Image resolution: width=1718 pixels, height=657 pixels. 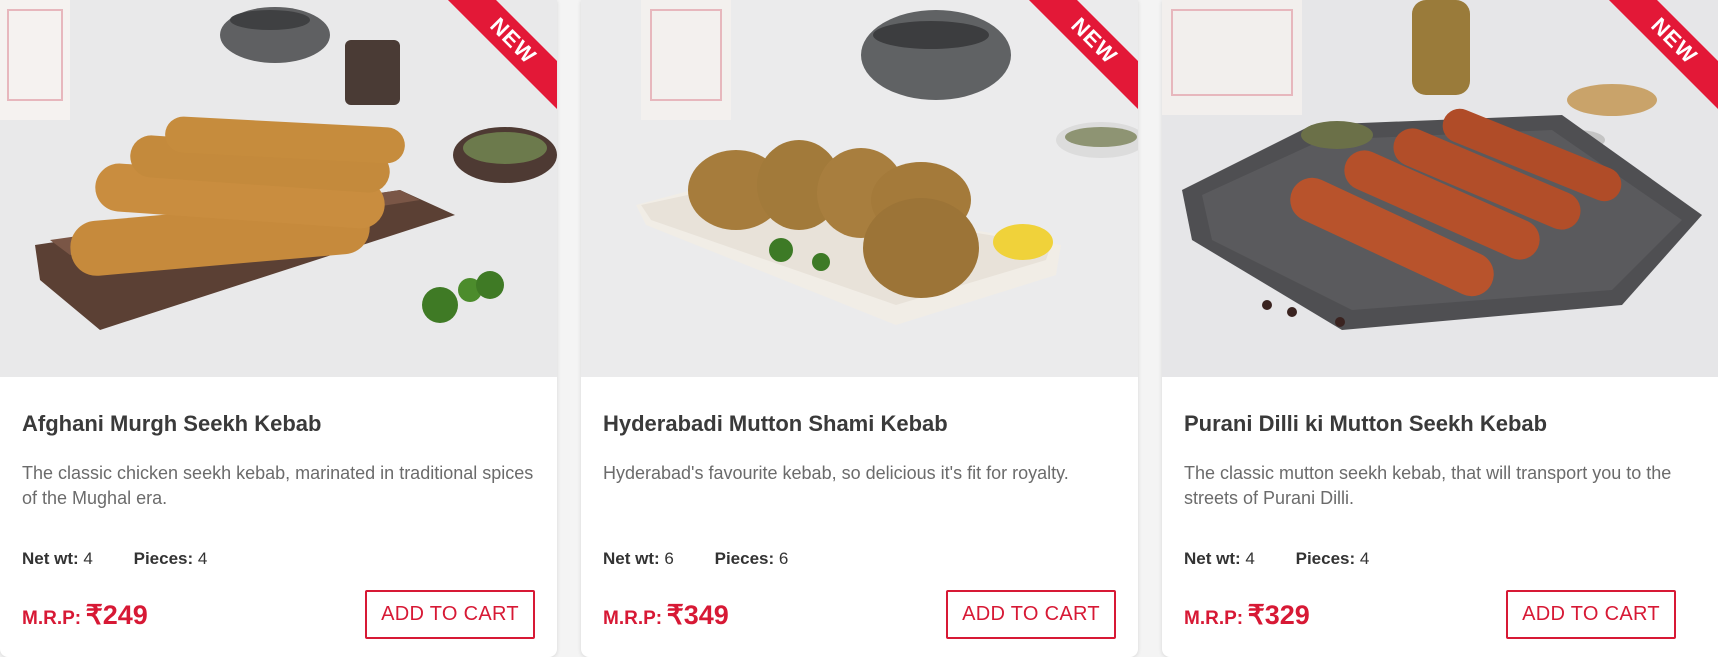 I want to click on price-amount: ₹249, so click(x=116, y=615).